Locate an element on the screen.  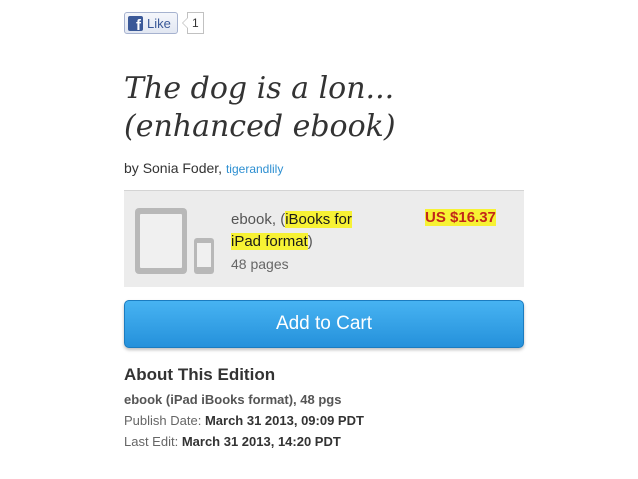
price: US $16.37 is located at coordinates (460, 218).